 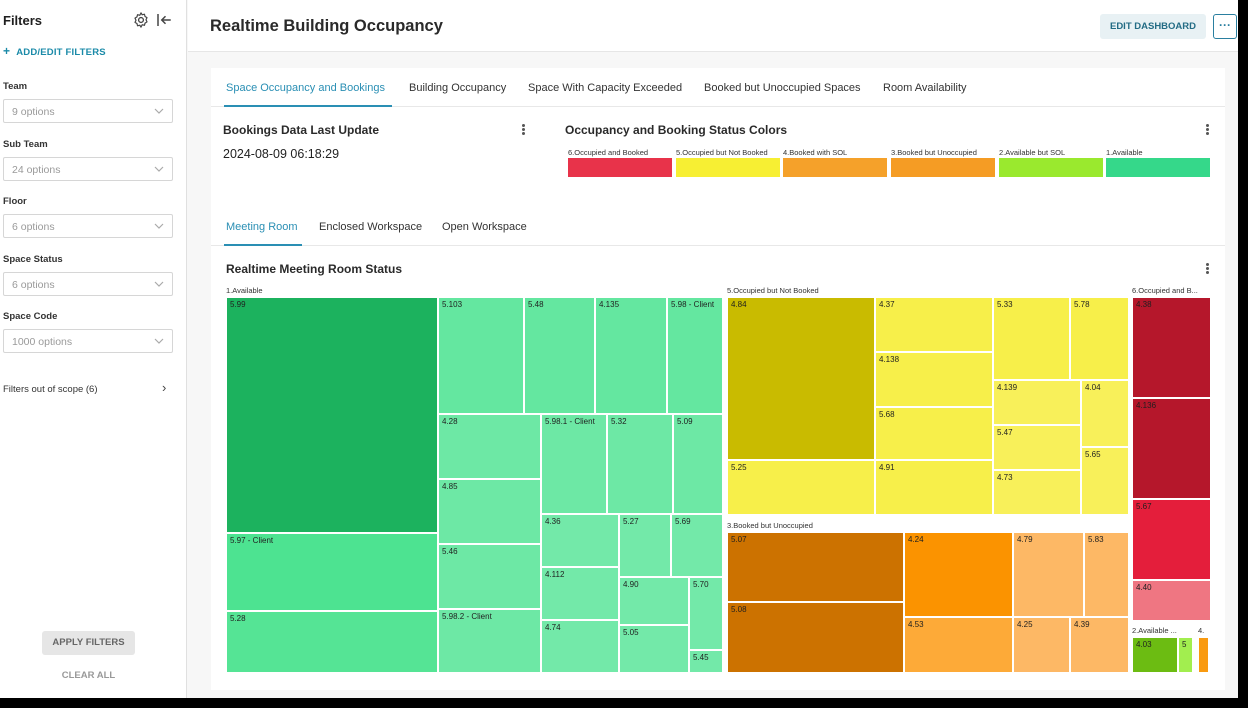 I want to click on tab-building-occupancy: Building Occupancy, so click(x=457, y=88).